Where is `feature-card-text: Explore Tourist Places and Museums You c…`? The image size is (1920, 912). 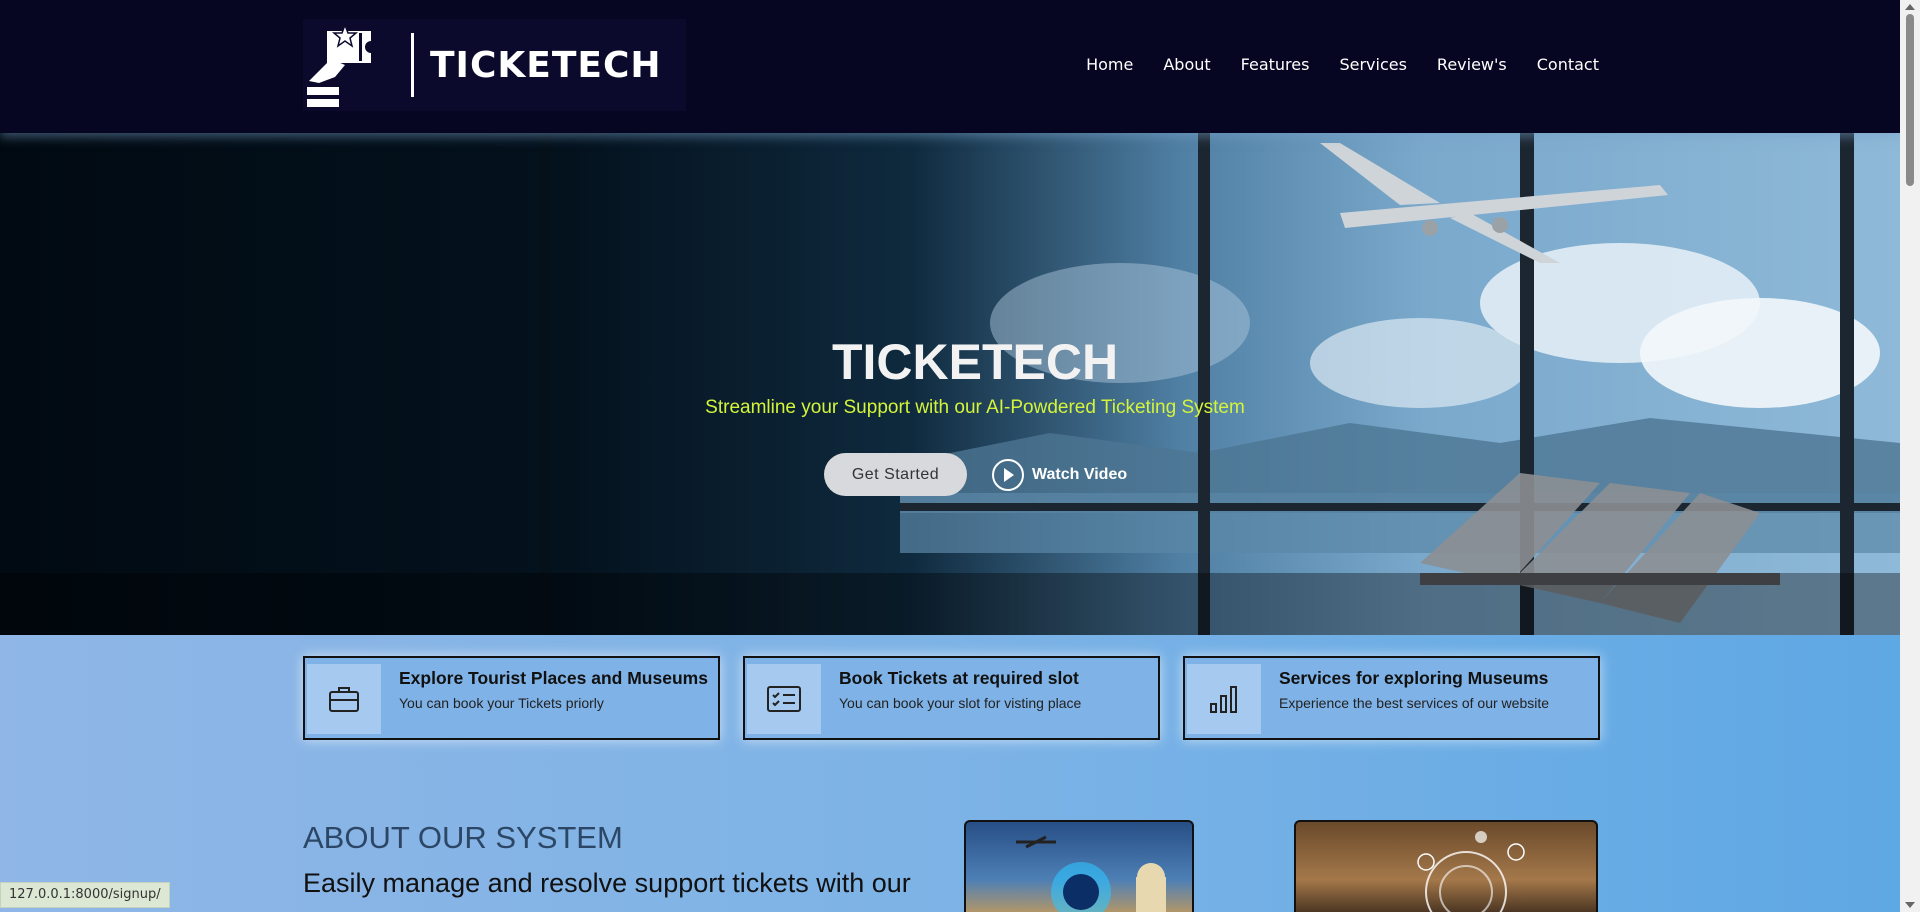
feature-card-text: Explore Tourist Places and Museums You c… is located at coordinates (544, 698).